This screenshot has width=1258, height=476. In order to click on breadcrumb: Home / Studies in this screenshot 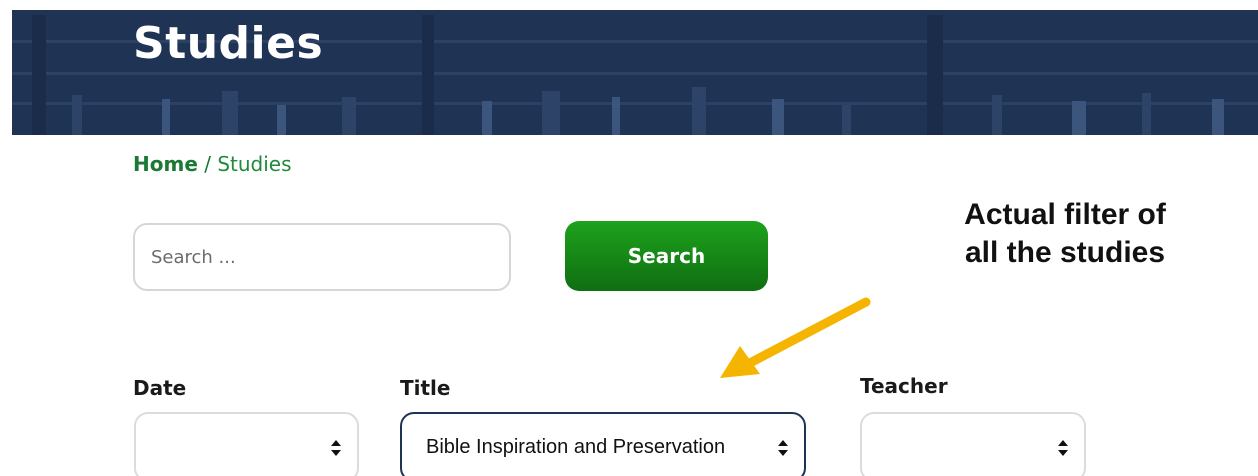, I will do `click(212, 164)`.